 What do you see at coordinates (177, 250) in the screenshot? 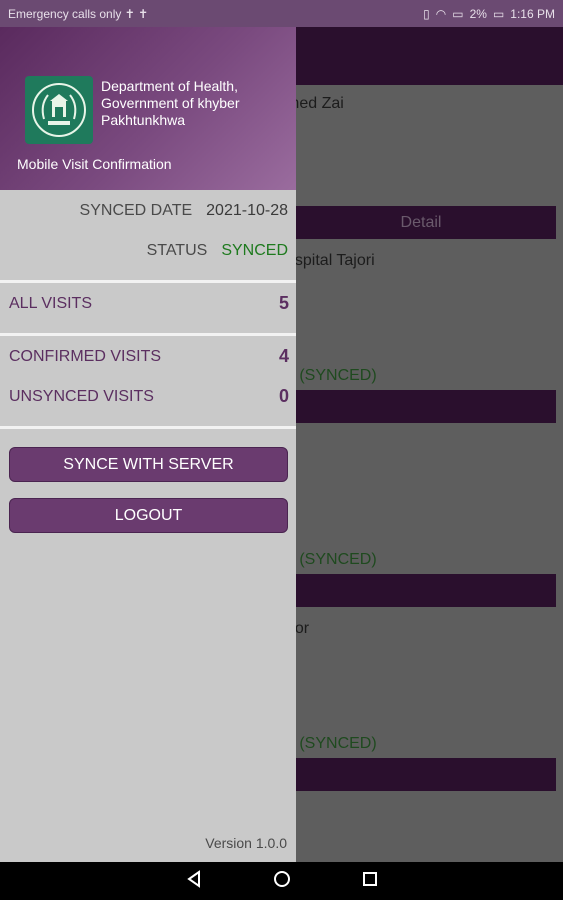
I see `status-label: STATUS` at bounding box center [177, 250].